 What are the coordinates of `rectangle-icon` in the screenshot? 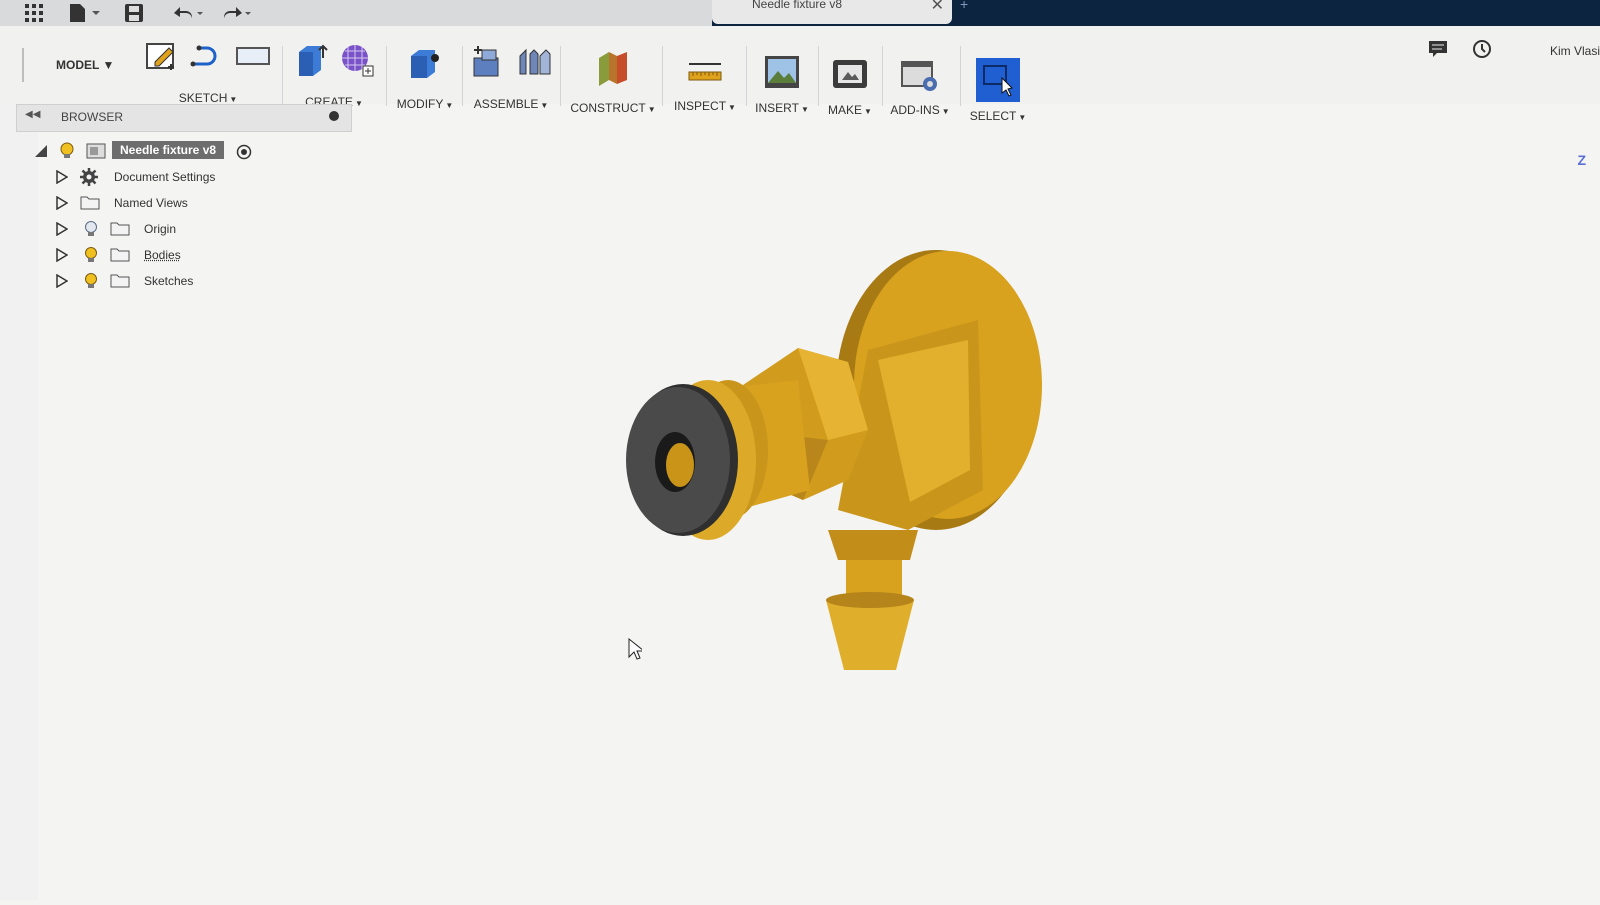 It's located at (253, 58).